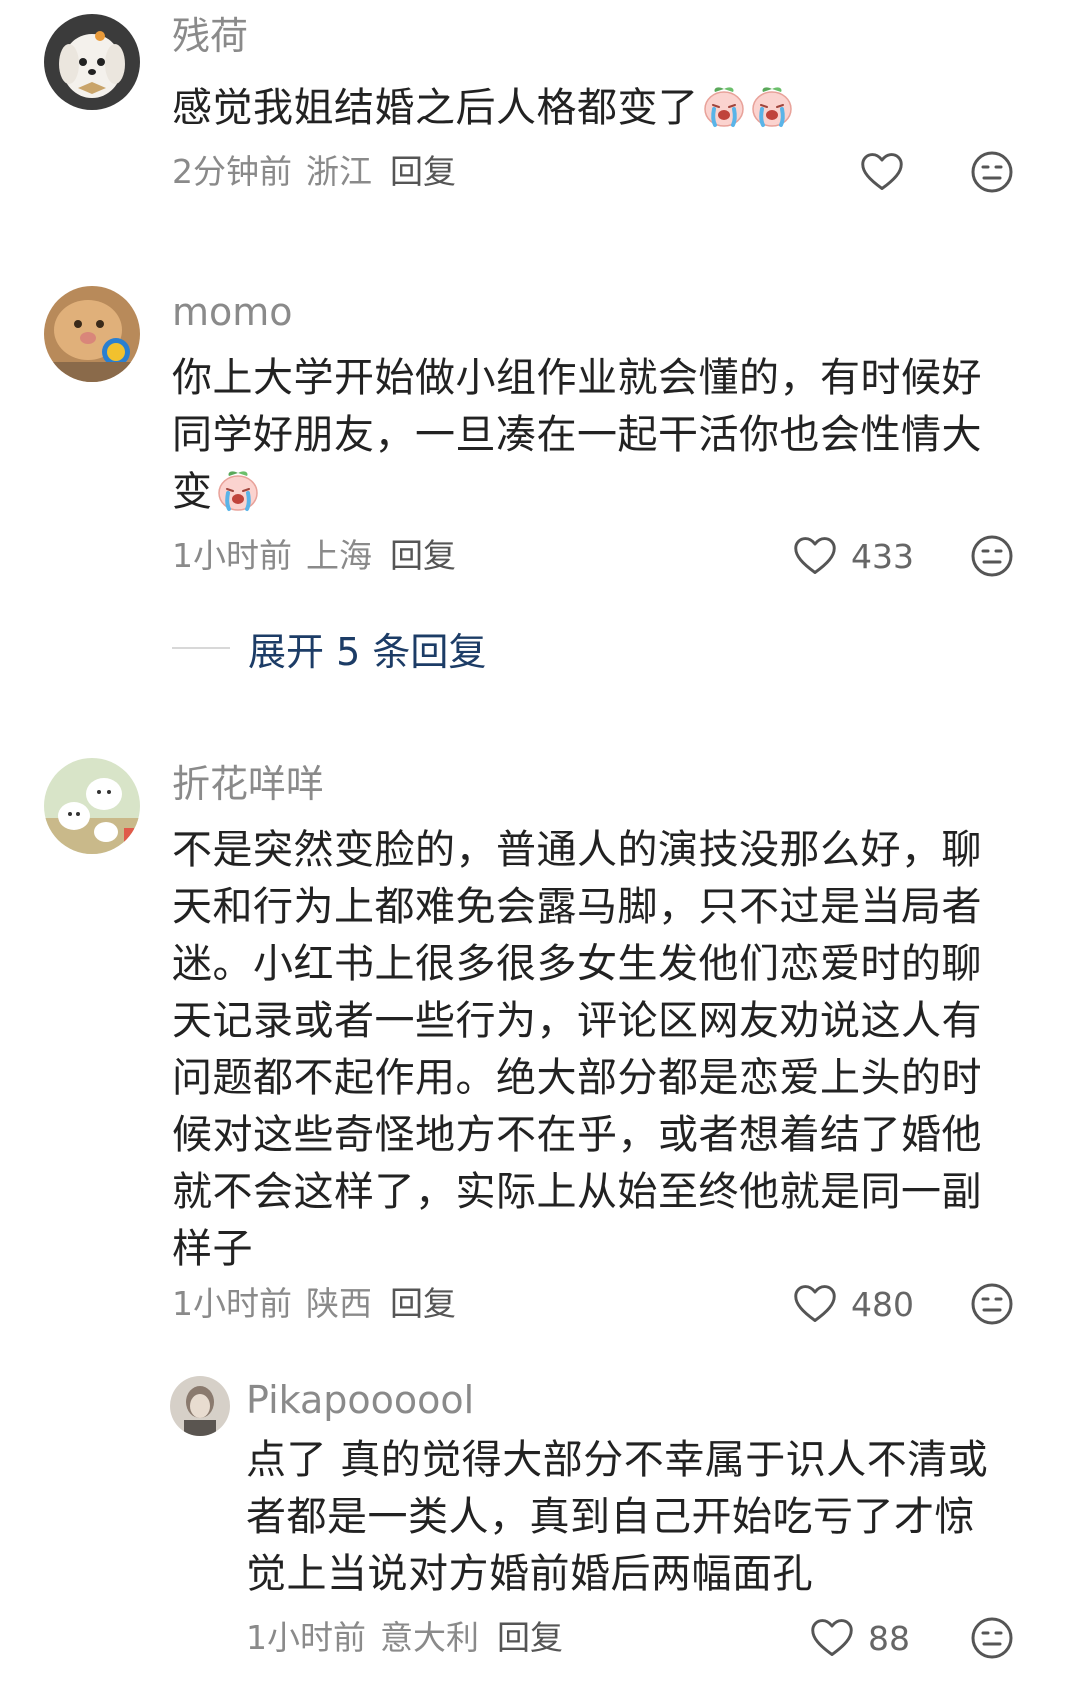 The height and width of the screenshot is (1701, 1080). Describe the element at coordinates (882, 556) in the screenshot. I see `like-count: 433` at that location.